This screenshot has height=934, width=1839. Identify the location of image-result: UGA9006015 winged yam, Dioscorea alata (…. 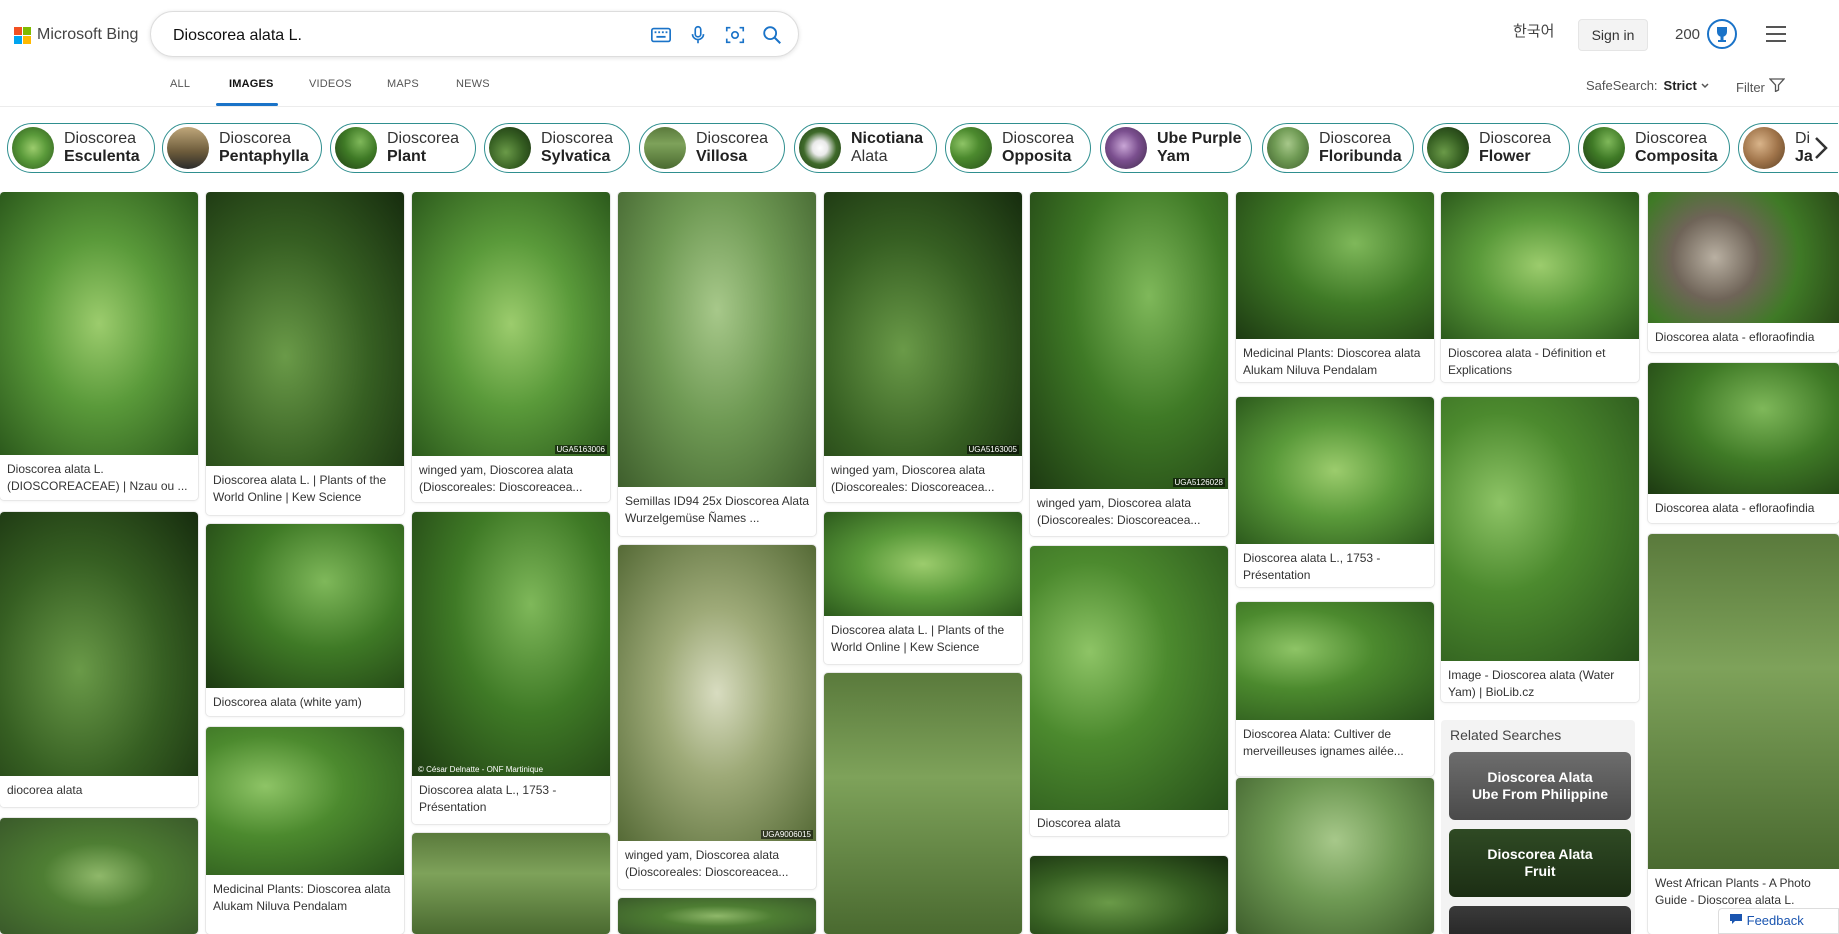
(717, 717).